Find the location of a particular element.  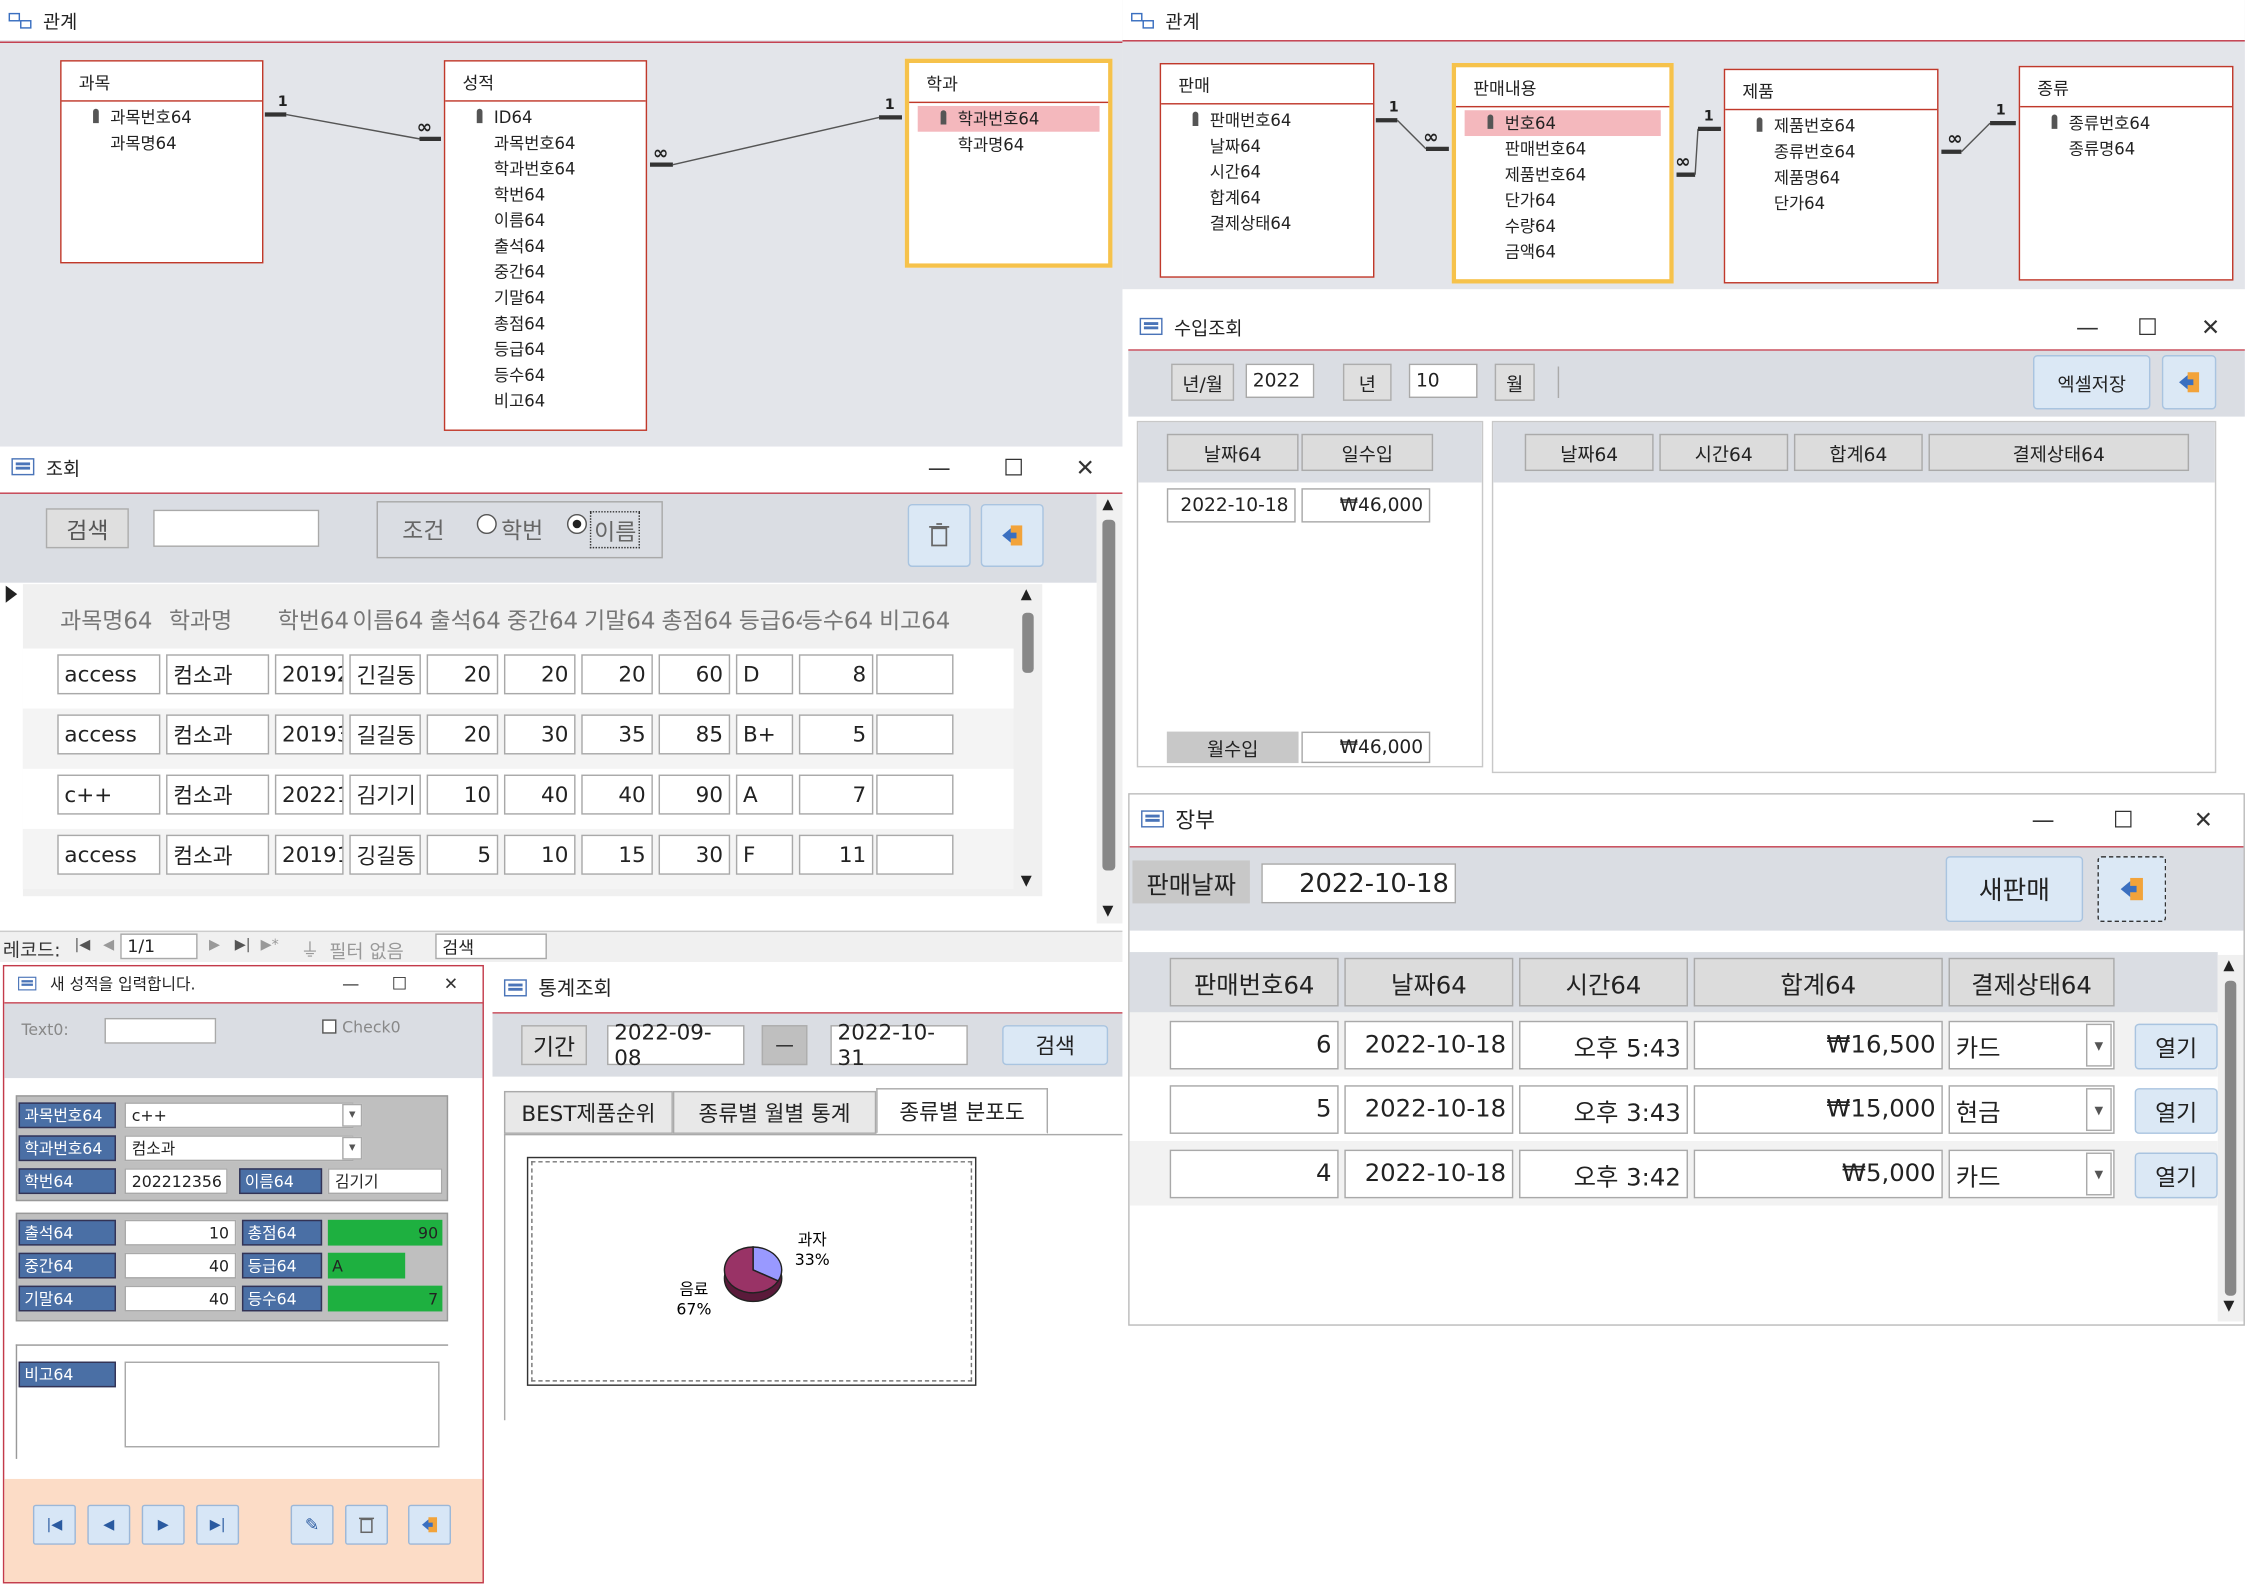

last-record-button: ▶| is located at coordinates (218, 1524).